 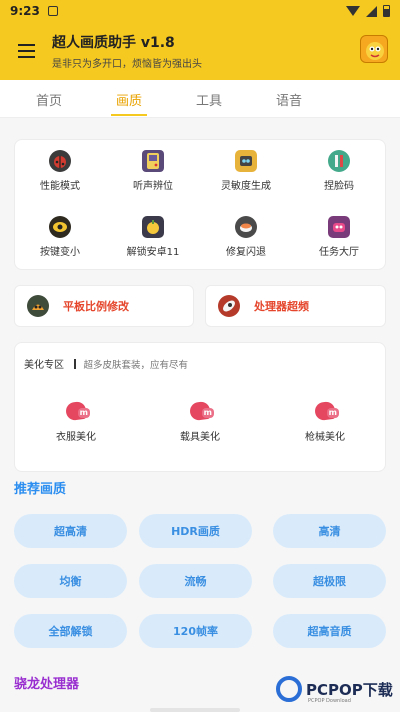 What do you see at coordinates (60, 227) in the screenshot?
I see `eye-icon` at bounding box center [60, 227].